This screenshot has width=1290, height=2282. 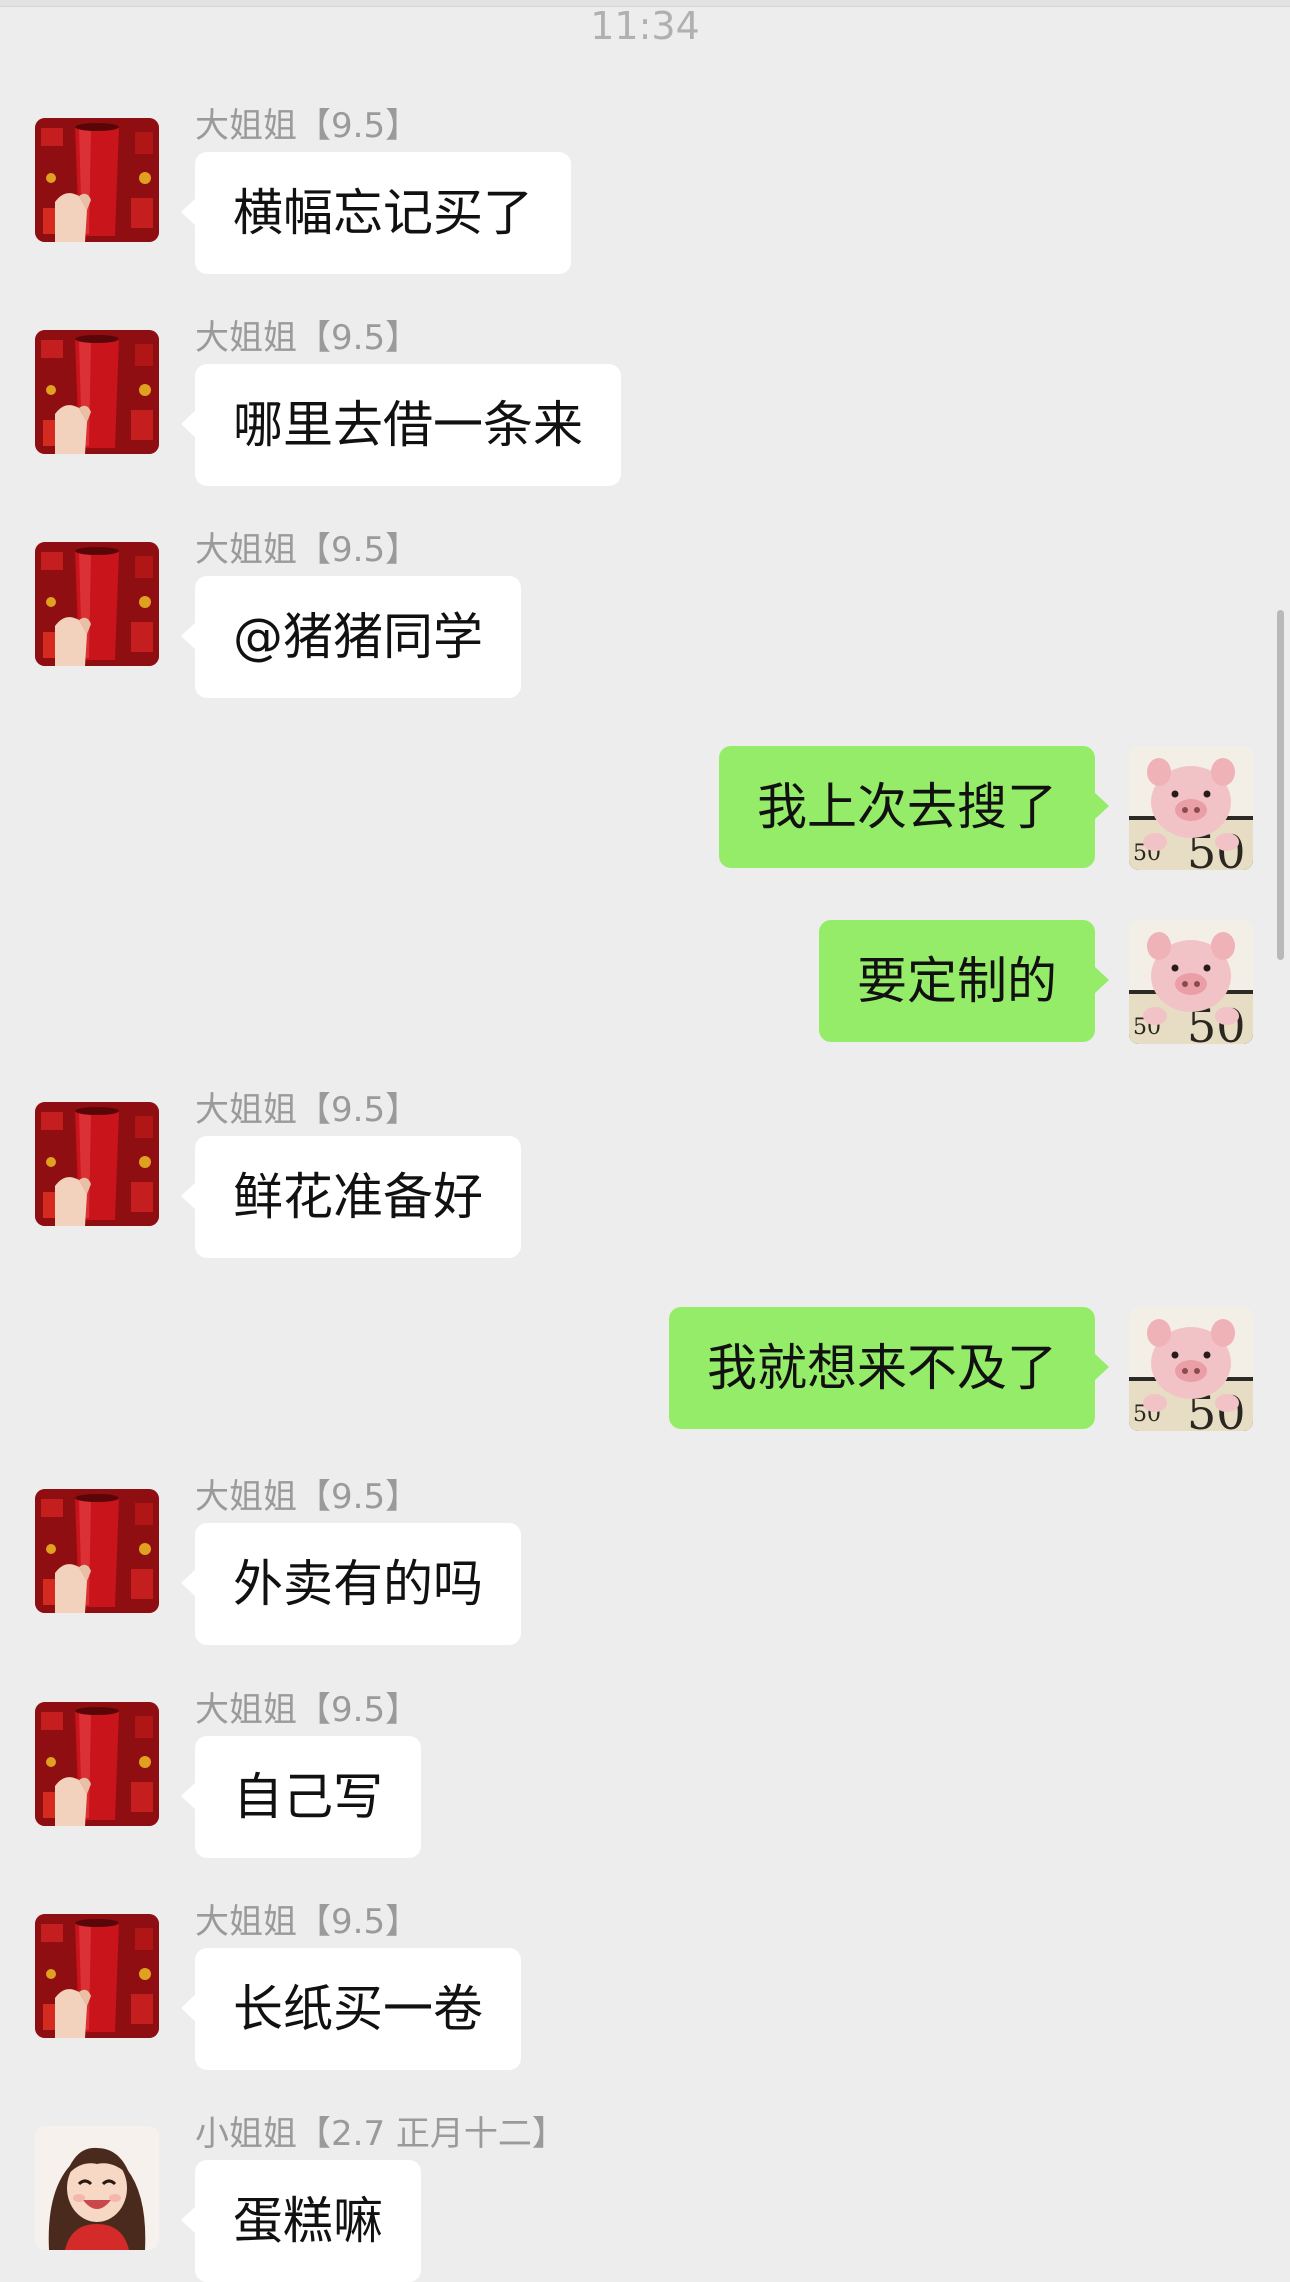 I want to click on sender-name: 小姐姐【2.7 正月十二】, so click(x=380, y=2134).